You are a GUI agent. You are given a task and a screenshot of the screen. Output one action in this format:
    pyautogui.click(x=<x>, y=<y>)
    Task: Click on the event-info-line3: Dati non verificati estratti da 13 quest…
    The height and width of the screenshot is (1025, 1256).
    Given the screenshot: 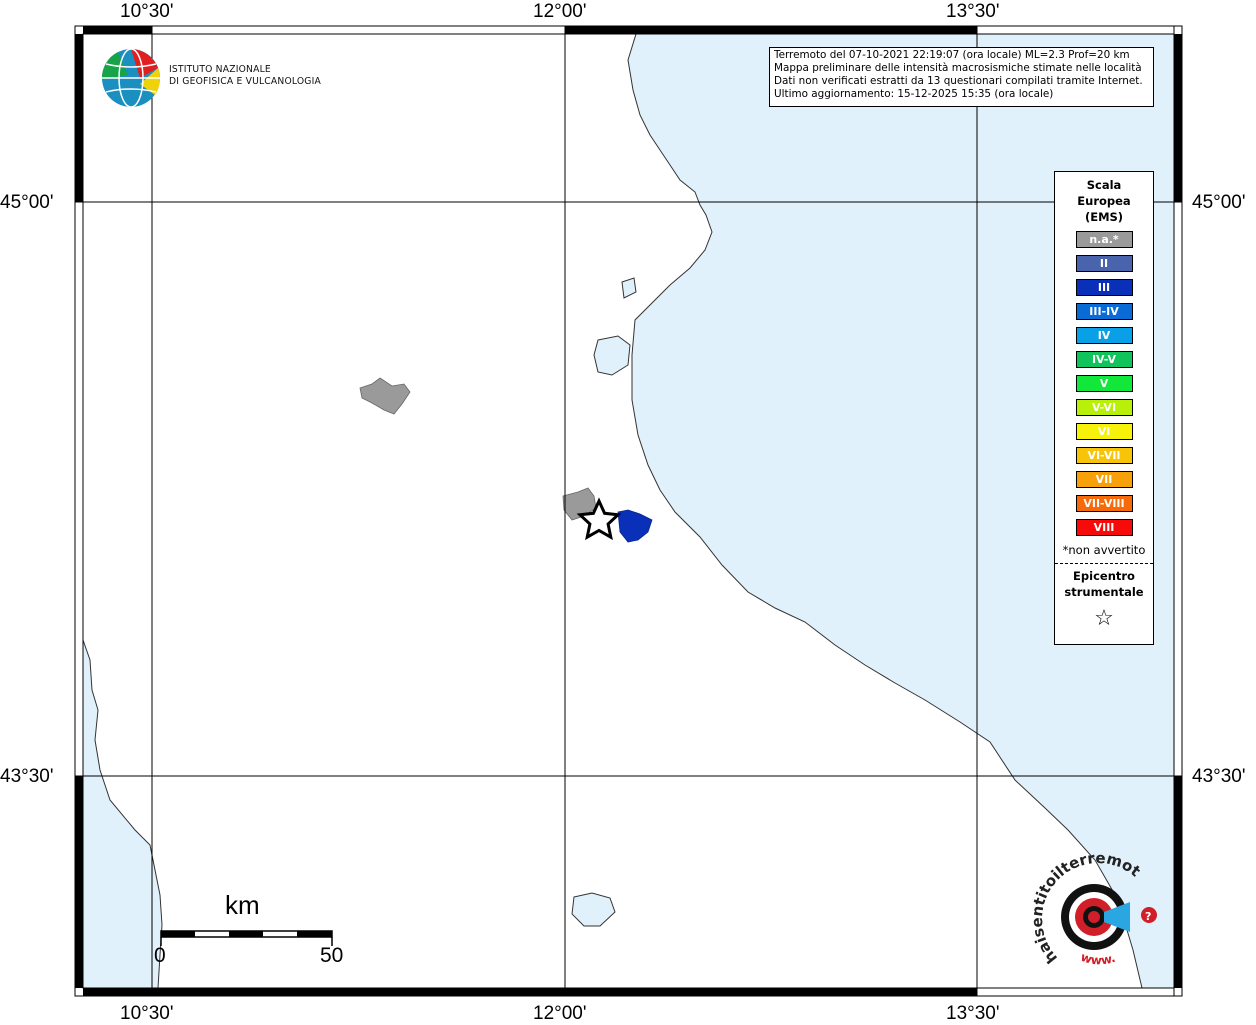 What is the action you would take?
    pyautogui.click(x=958, y=81)
    